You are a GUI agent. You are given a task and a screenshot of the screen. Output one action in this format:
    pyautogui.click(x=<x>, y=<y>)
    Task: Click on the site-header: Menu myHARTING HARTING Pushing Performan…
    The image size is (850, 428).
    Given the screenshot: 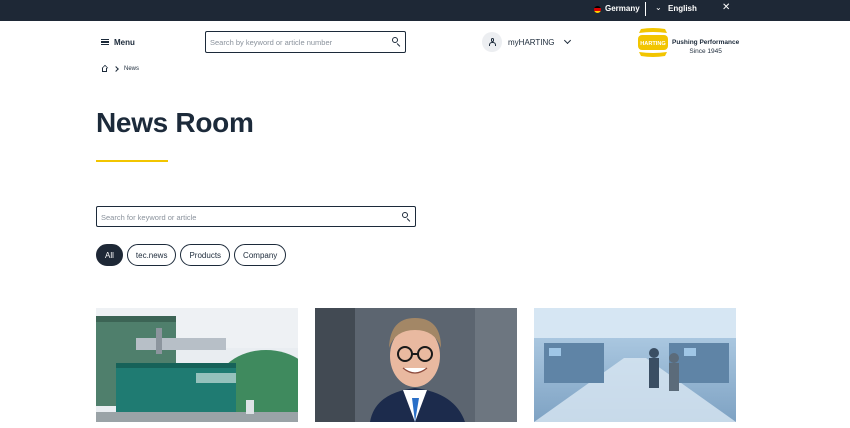 What is the action you would take?
    pyautogui.click(x=425, y=42)
    